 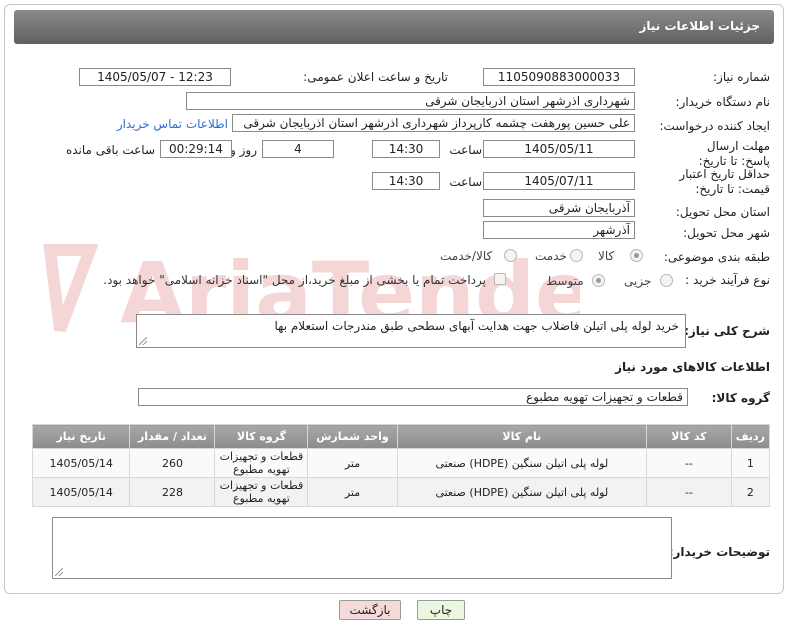 I want to click on col-item-name: نام کالا, so click(x=522, y=436).